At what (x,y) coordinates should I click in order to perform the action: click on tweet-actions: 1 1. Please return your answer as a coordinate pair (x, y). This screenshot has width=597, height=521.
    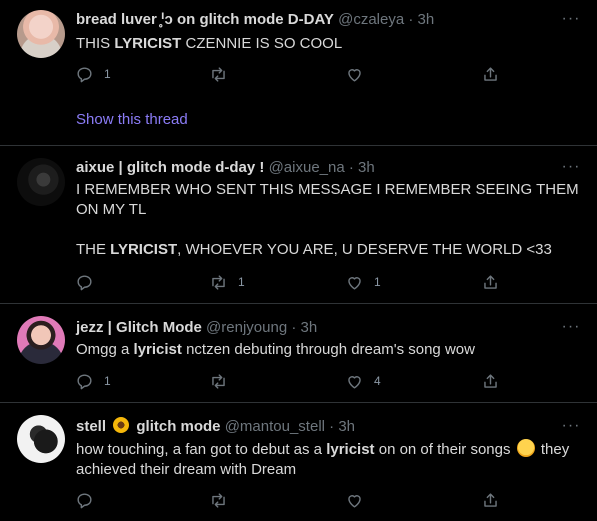
    Looking at the image, I should click on (288, 282).